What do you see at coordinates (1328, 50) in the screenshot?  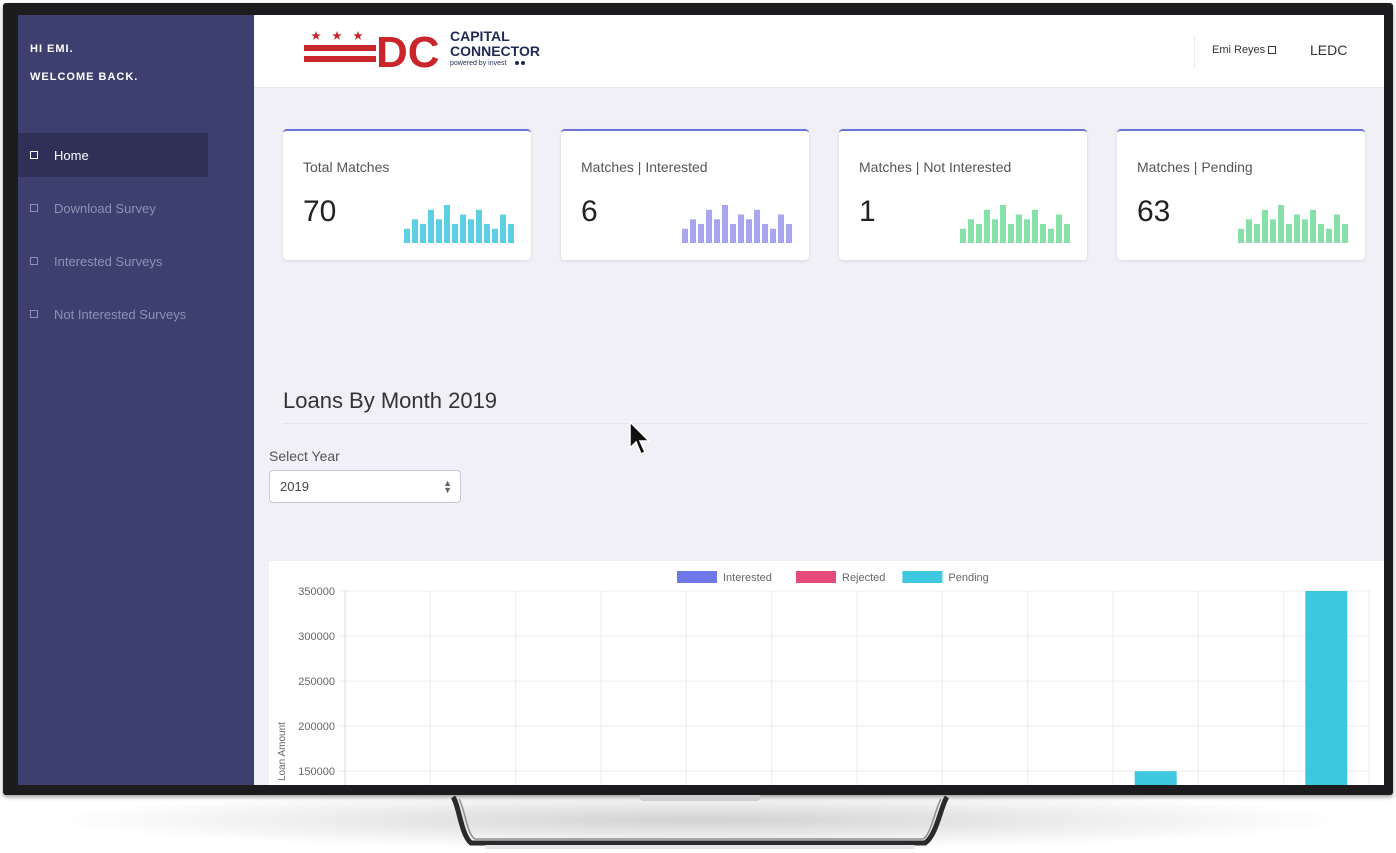 I see `org-name: LEDC` at bounding box center [1328, 50].